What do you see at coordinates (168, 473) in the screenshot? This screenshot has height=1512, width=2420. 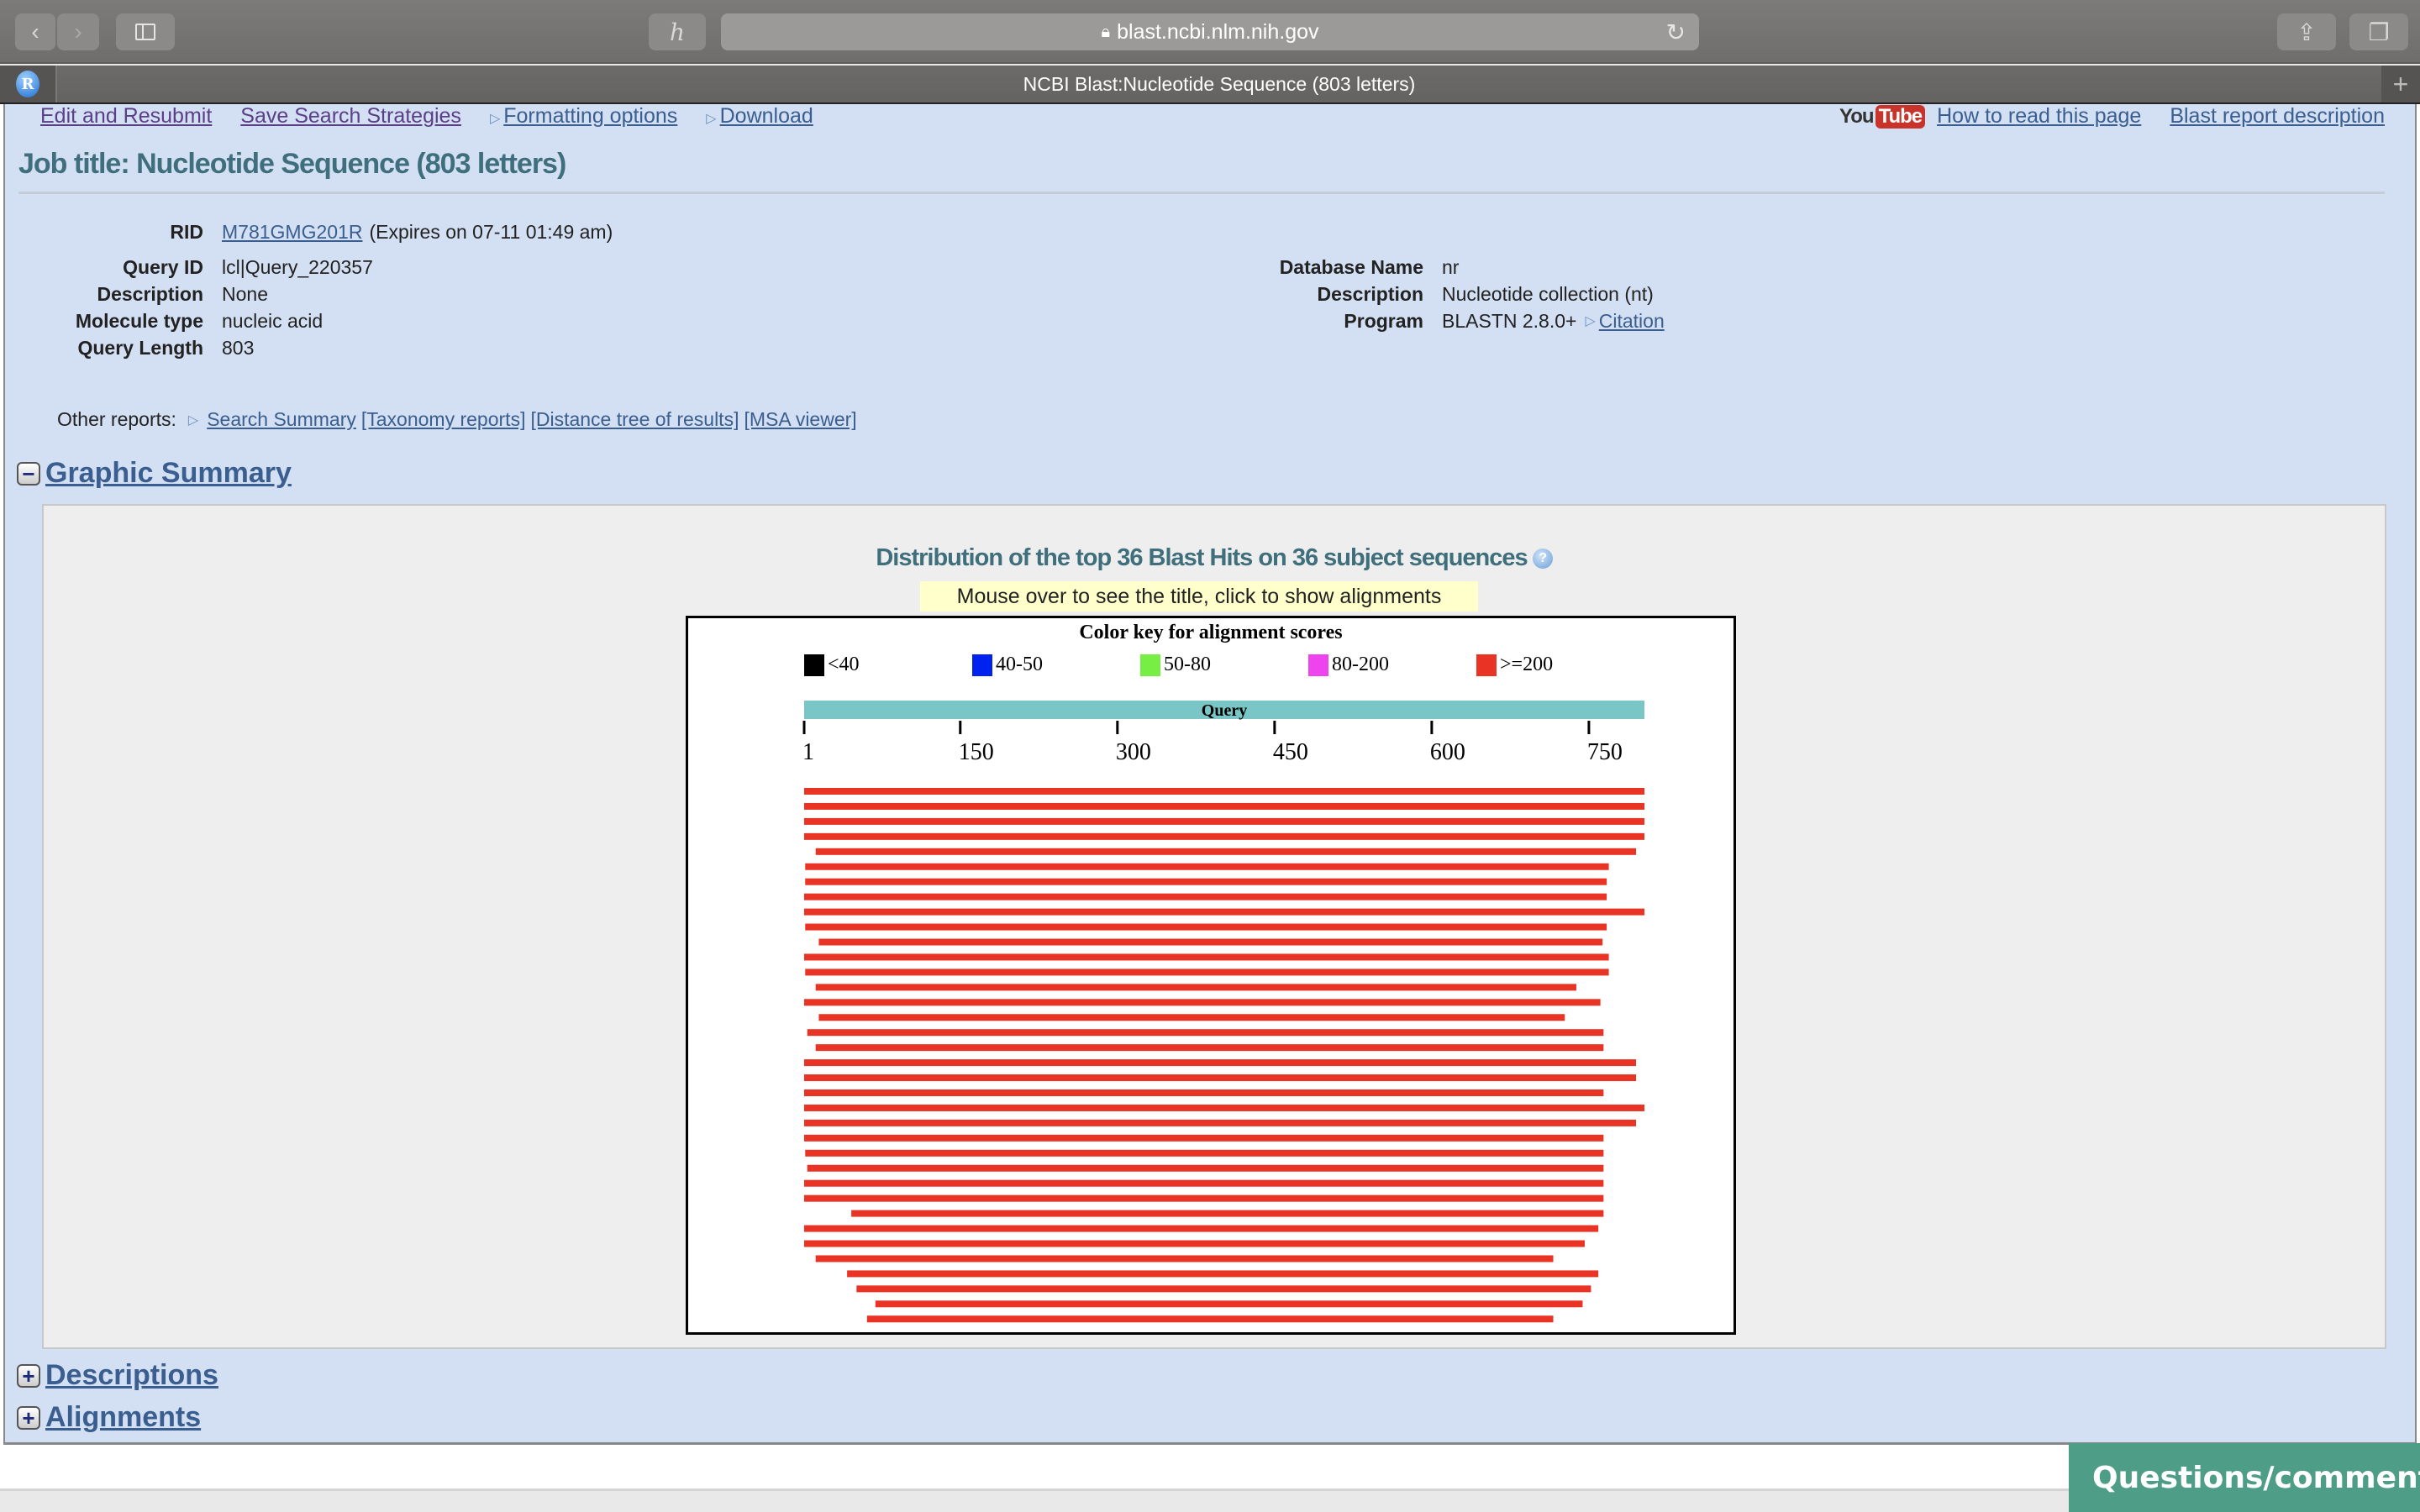 I see `graphic-summary-link: Graphic Summary` at bounding box center [168, 473].